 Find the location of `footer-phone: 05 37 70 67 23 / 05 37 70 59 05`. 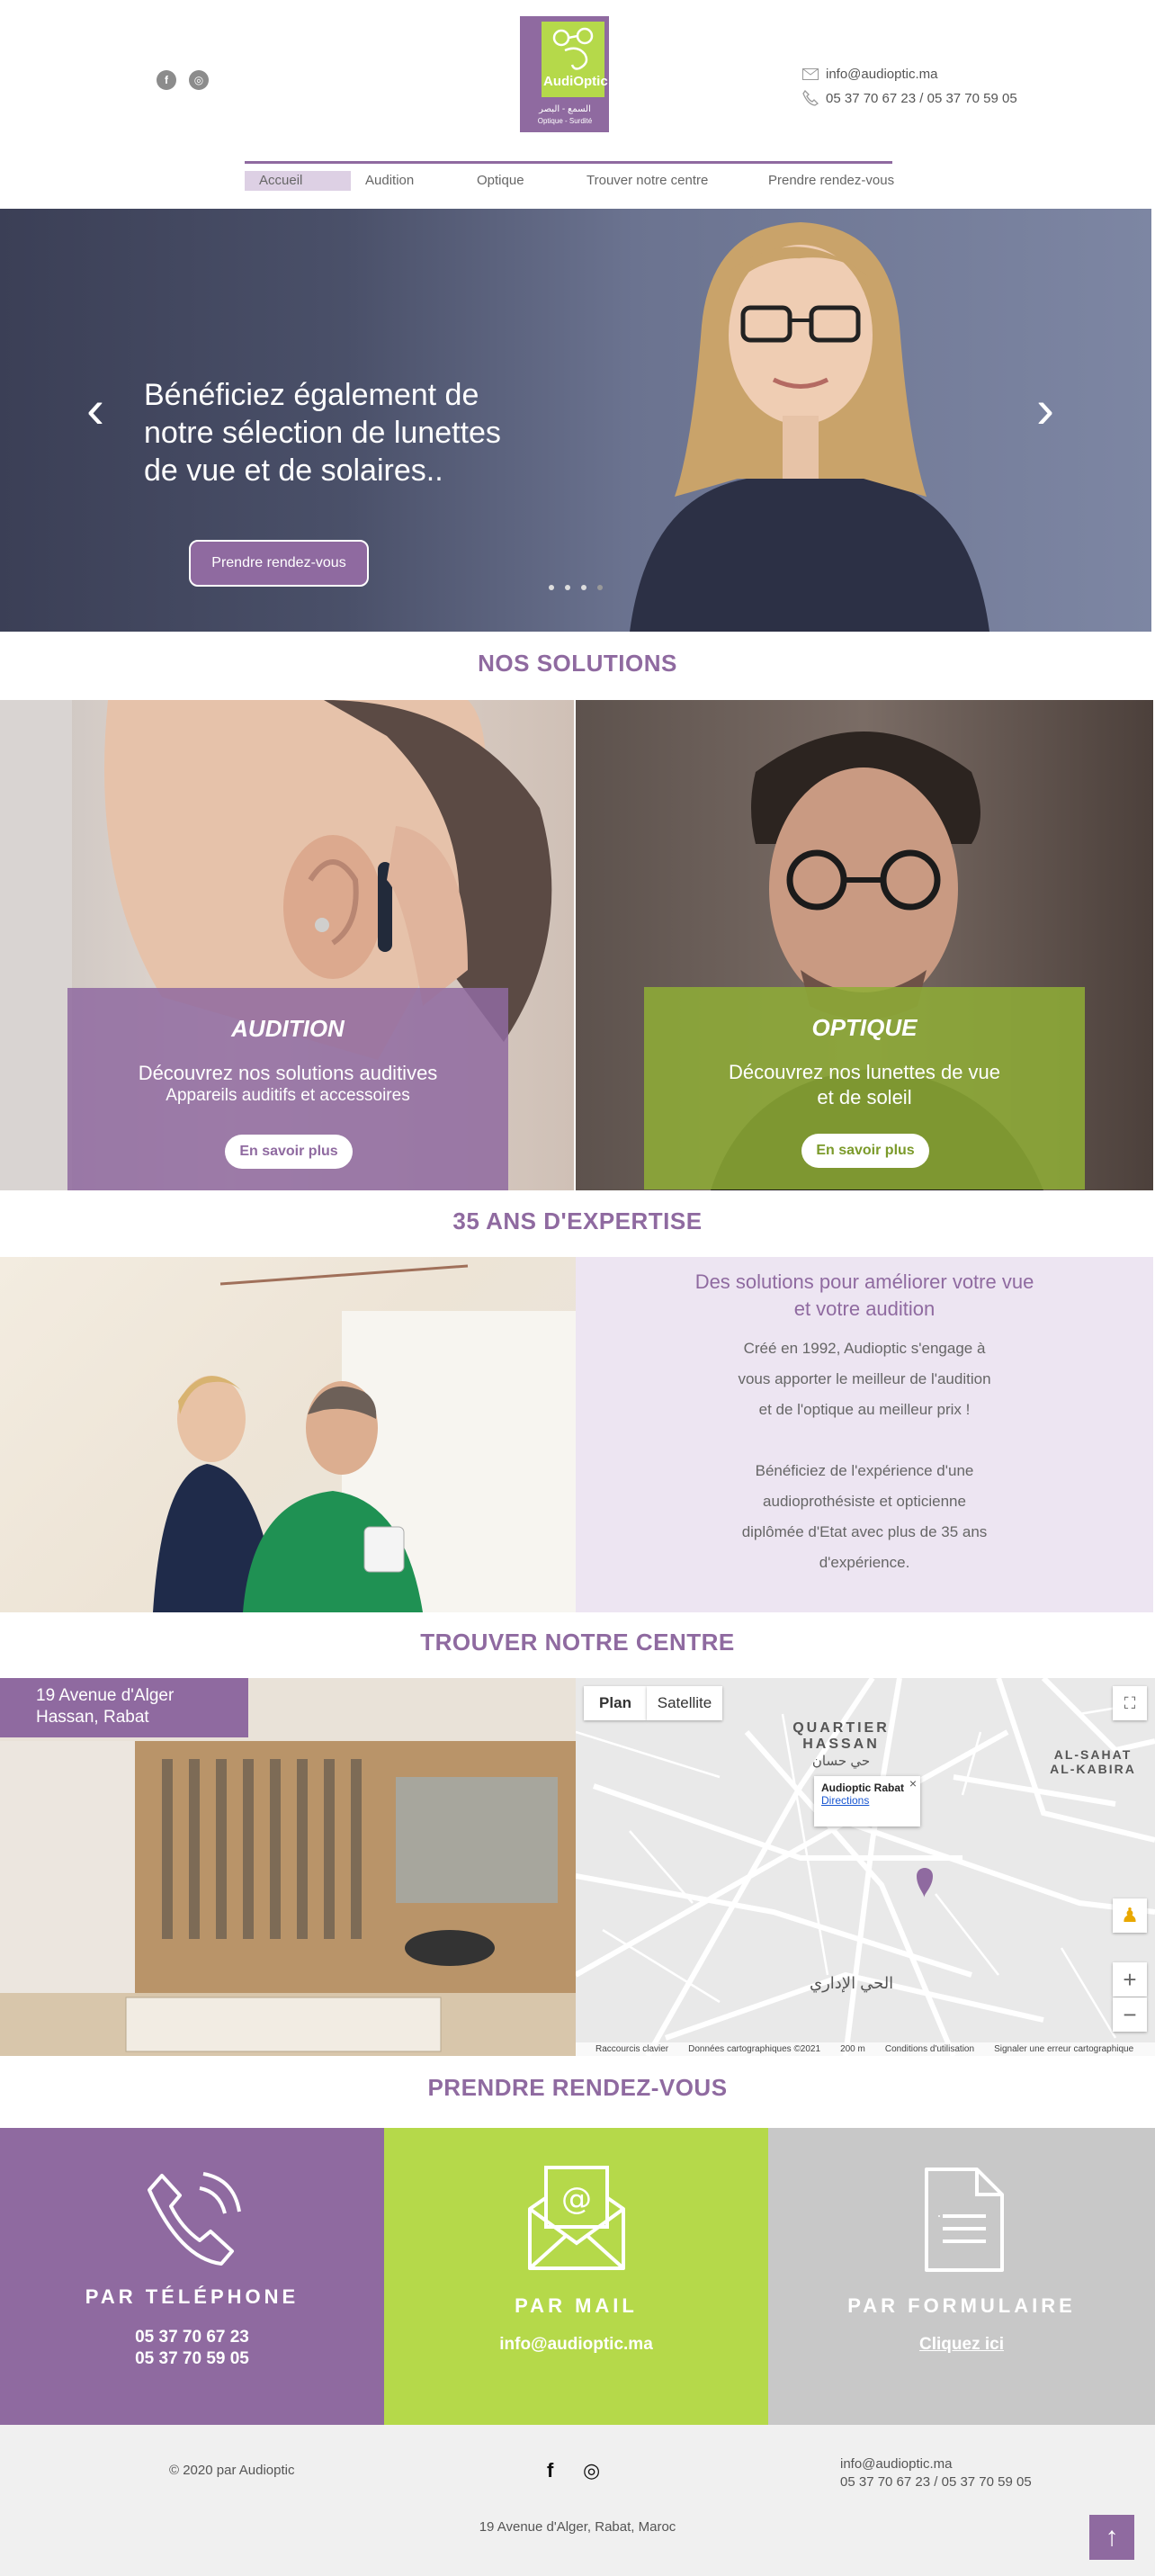

footer-phone: 05 37 70 67 23 / 05 37 70 59 05 is located at coordinates (936, 2482).